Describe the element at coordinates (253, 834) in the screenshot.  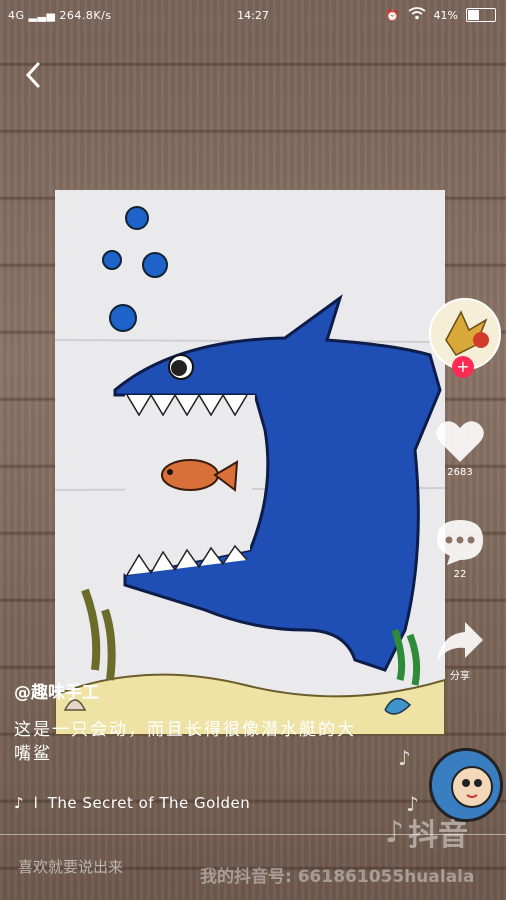
I see `divider` at that location.